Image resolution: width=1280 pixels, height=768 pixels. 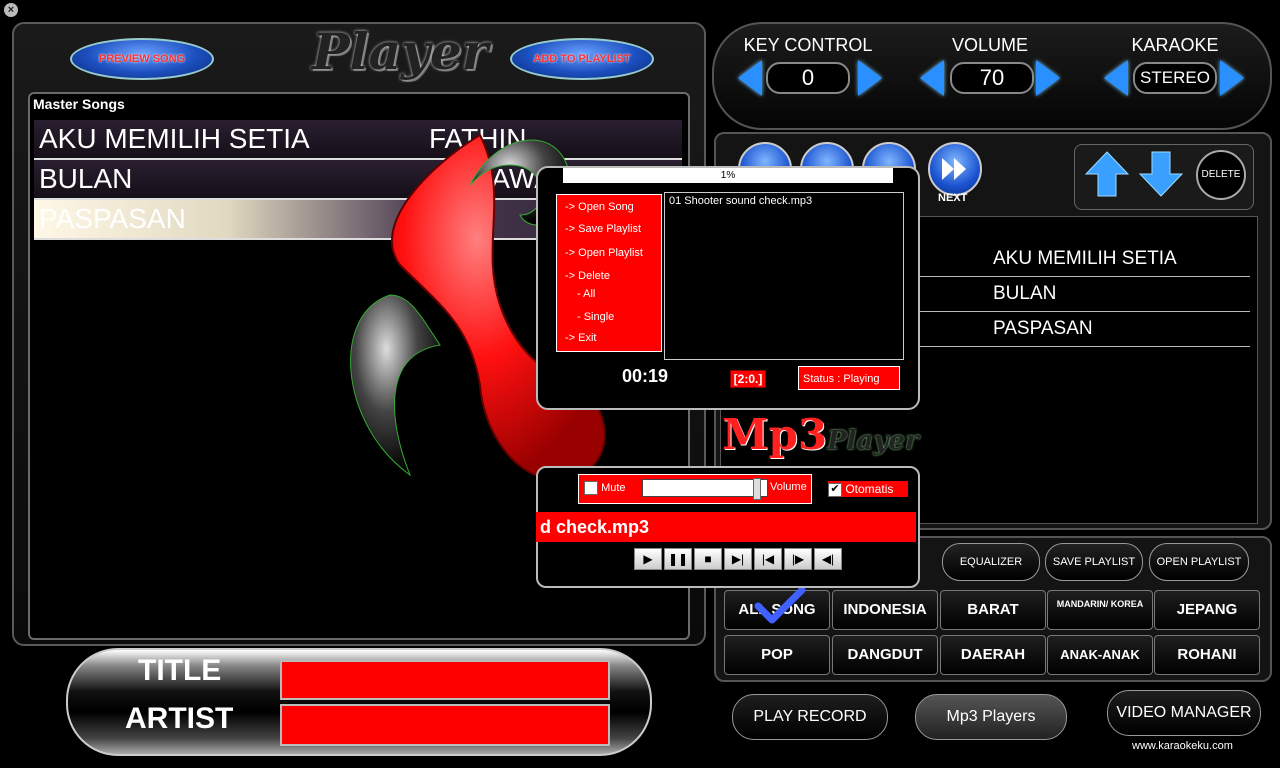 What do you see at coordinates (1094, 562) in the screenshot?
I see `save-playlist-button: SAVE PLAYLIST` at bounding box center [1094, 562].